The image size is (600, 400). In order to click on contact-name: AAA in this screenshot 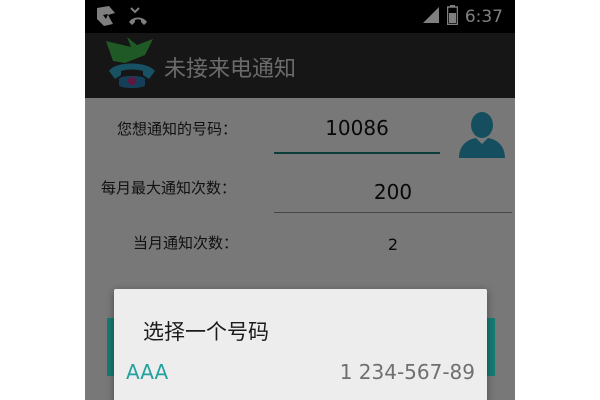, I will do `click(147, 372)`.